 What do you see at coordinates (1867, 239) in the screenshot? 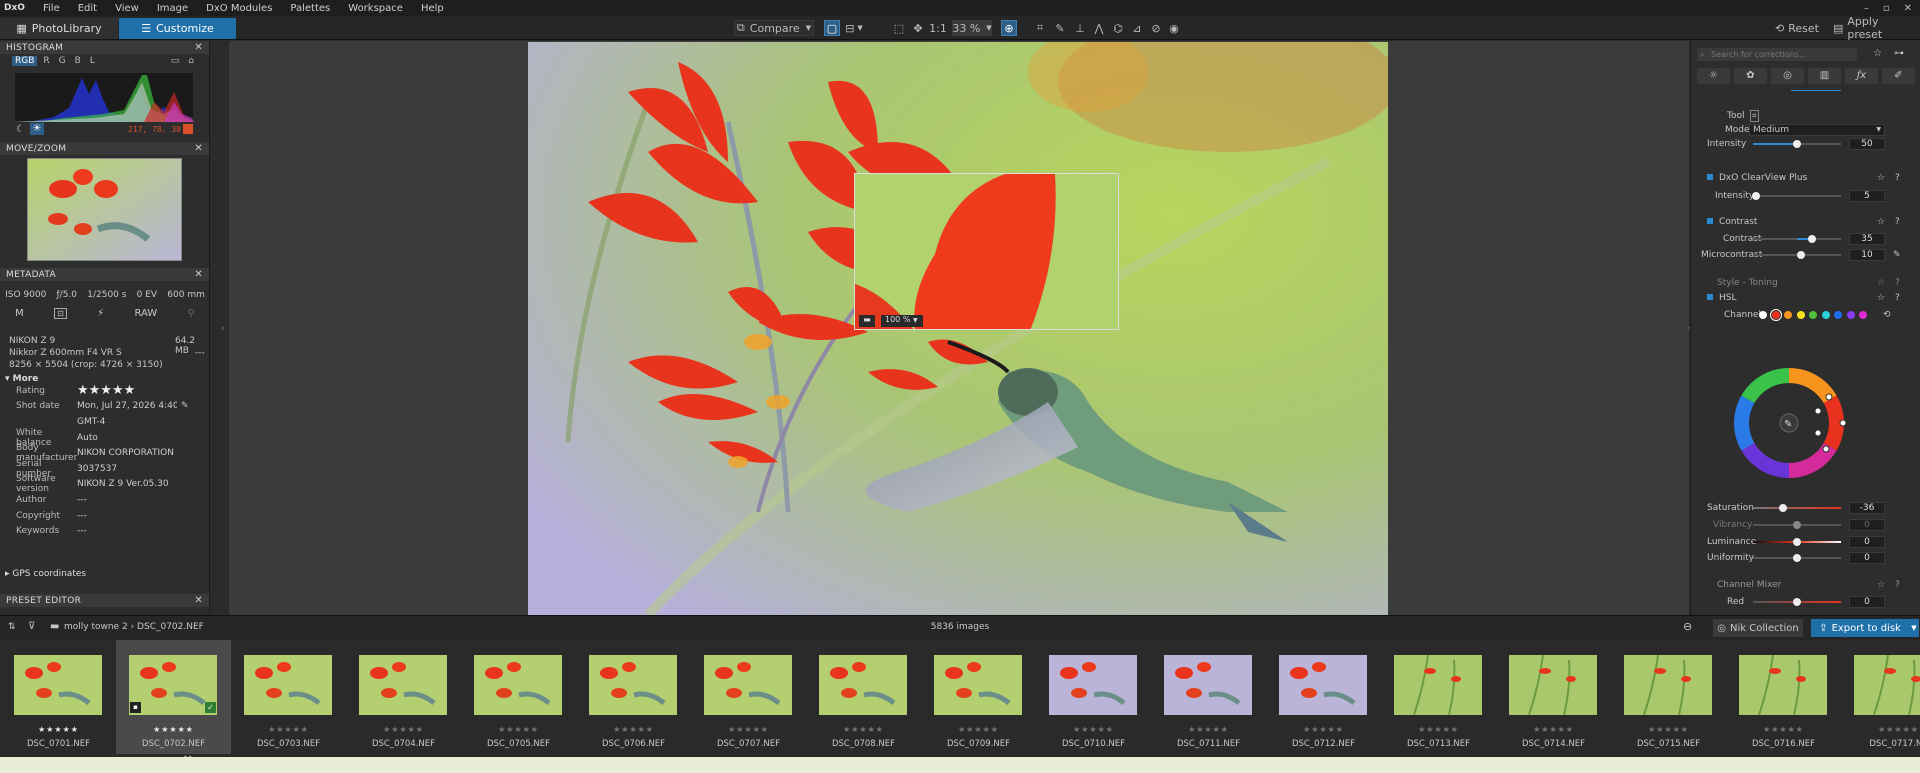
I see `contrast-value: 35` at bounding box center [1867, 239].